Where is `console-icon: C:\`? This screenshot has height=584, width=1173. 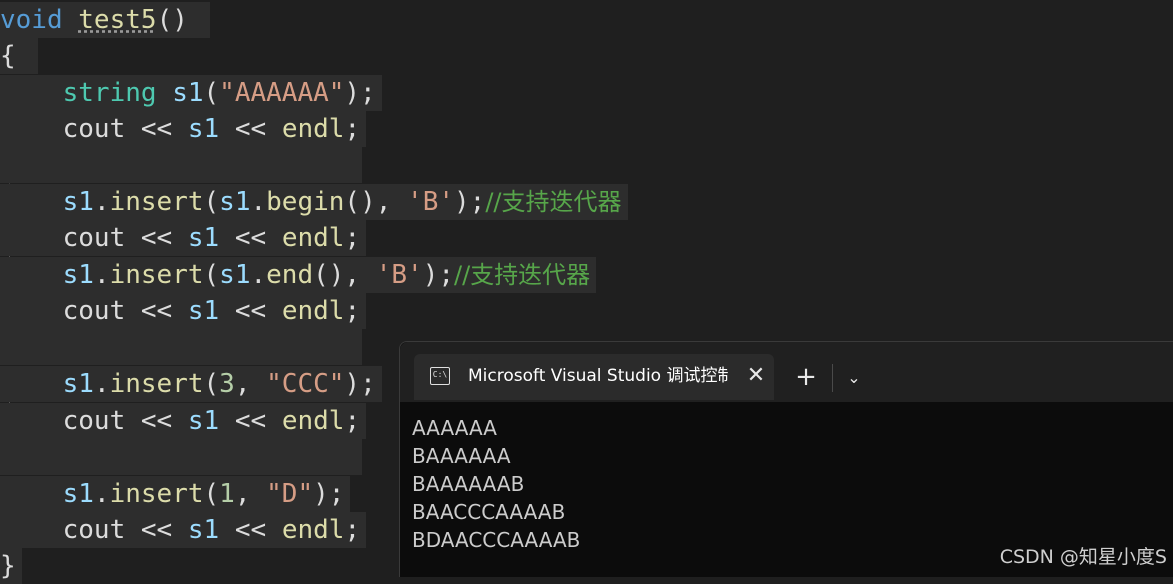 console-icon: C:\ is located at coordinates (440, 376).